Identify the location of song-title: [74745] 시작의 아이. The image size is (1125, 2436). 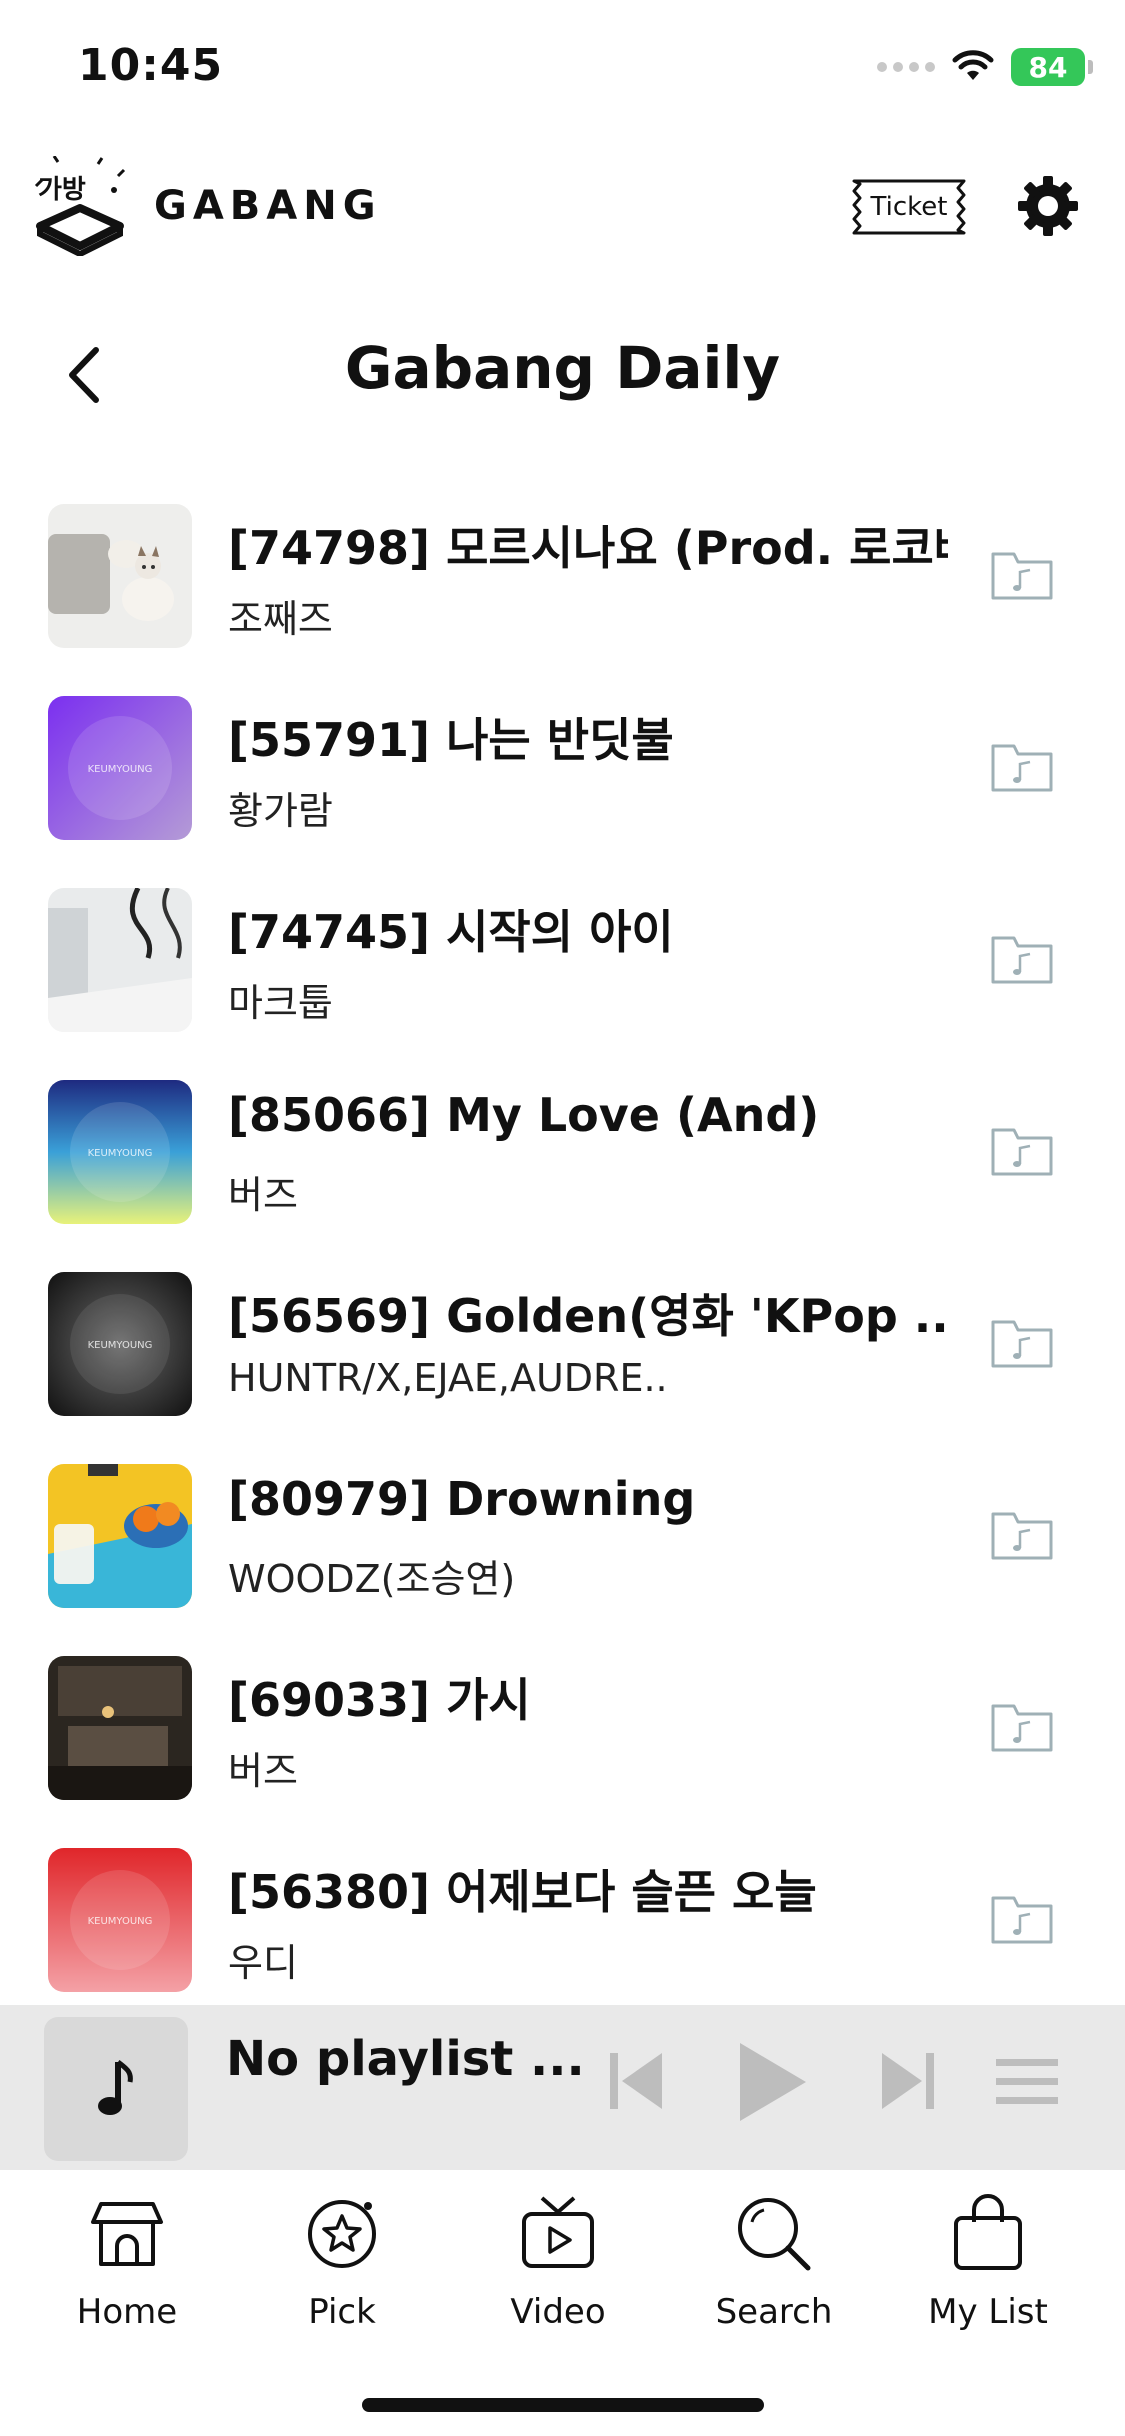
(451, 932).